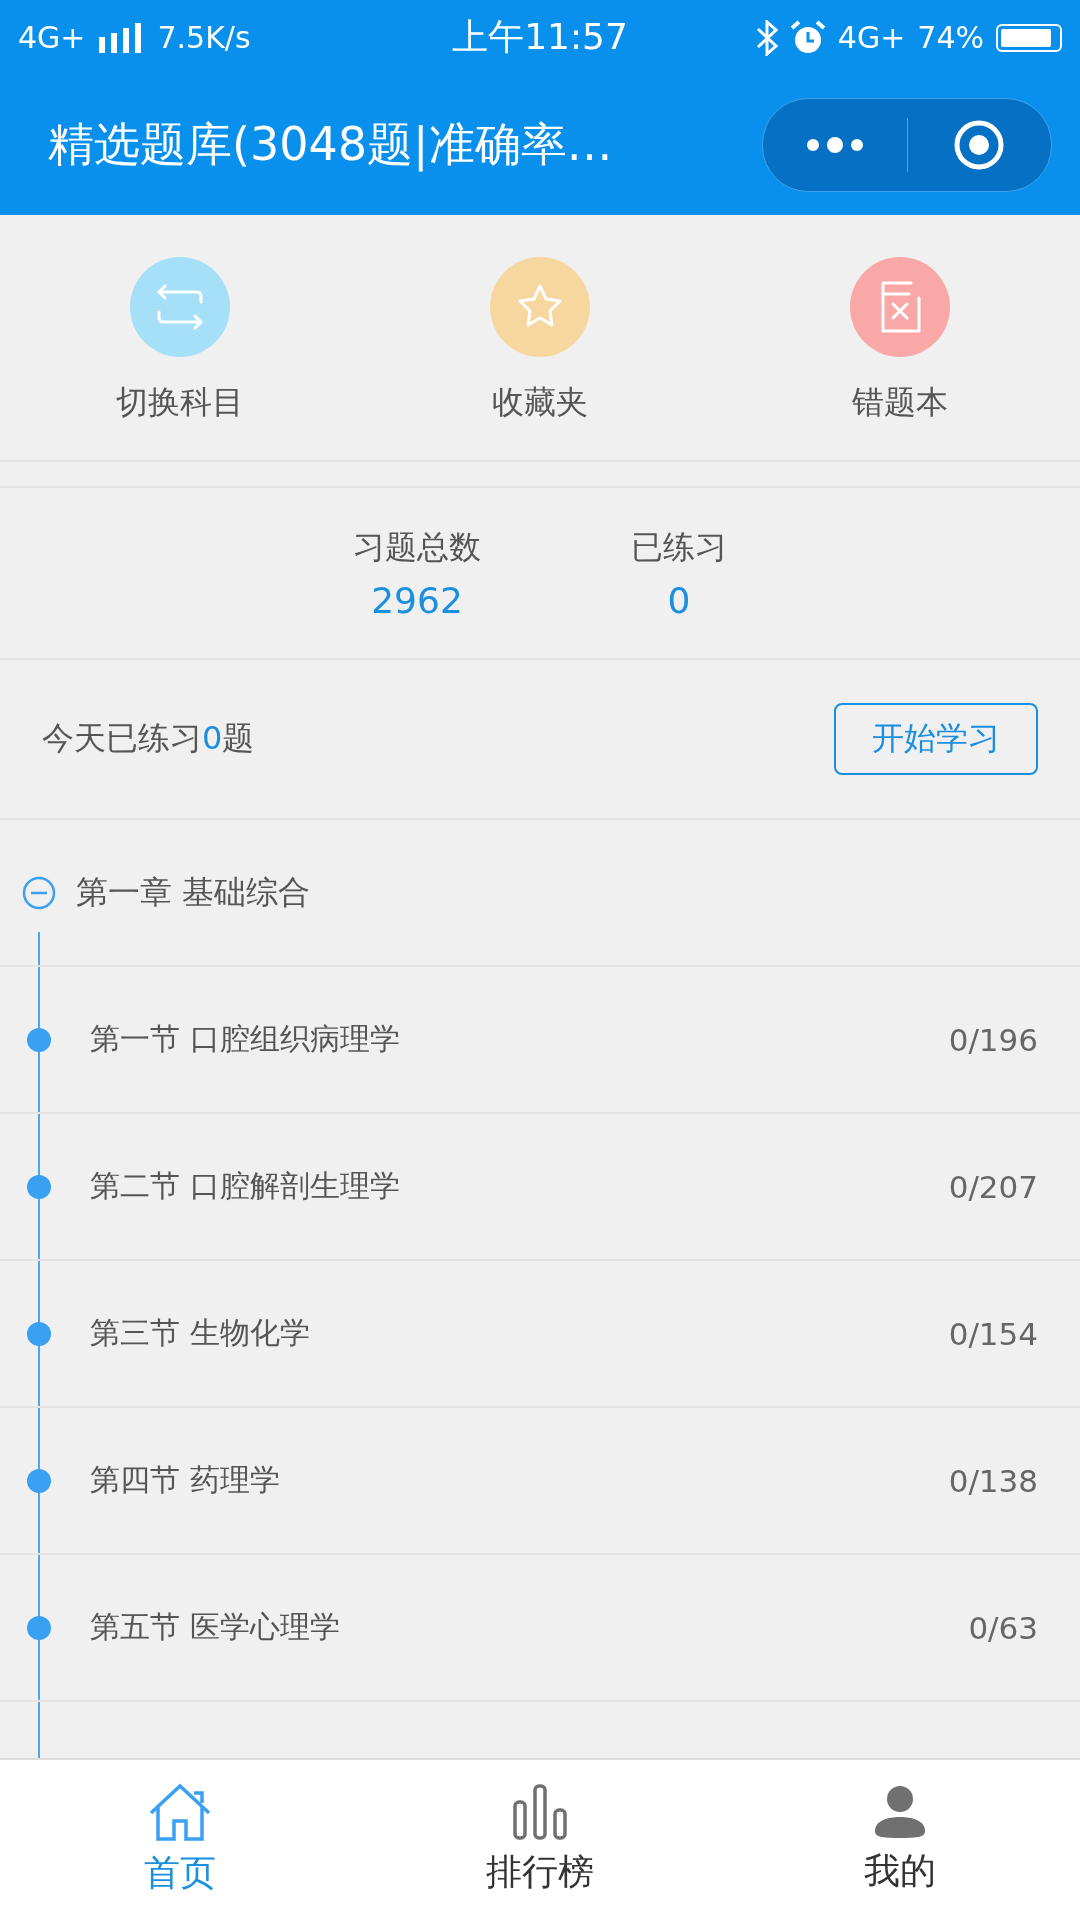  Describe the element at coordinates (950, 37) in the screenshot. I see `battery-percent: 74%` at that location.